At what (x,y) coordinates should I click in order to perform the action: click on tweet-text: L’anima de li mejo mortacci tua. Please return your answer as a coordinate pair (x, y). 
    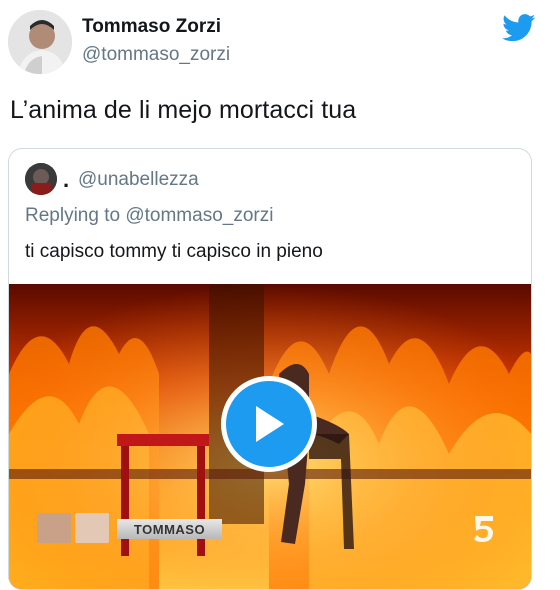
    Looking at the image, I should click on (183, 110).